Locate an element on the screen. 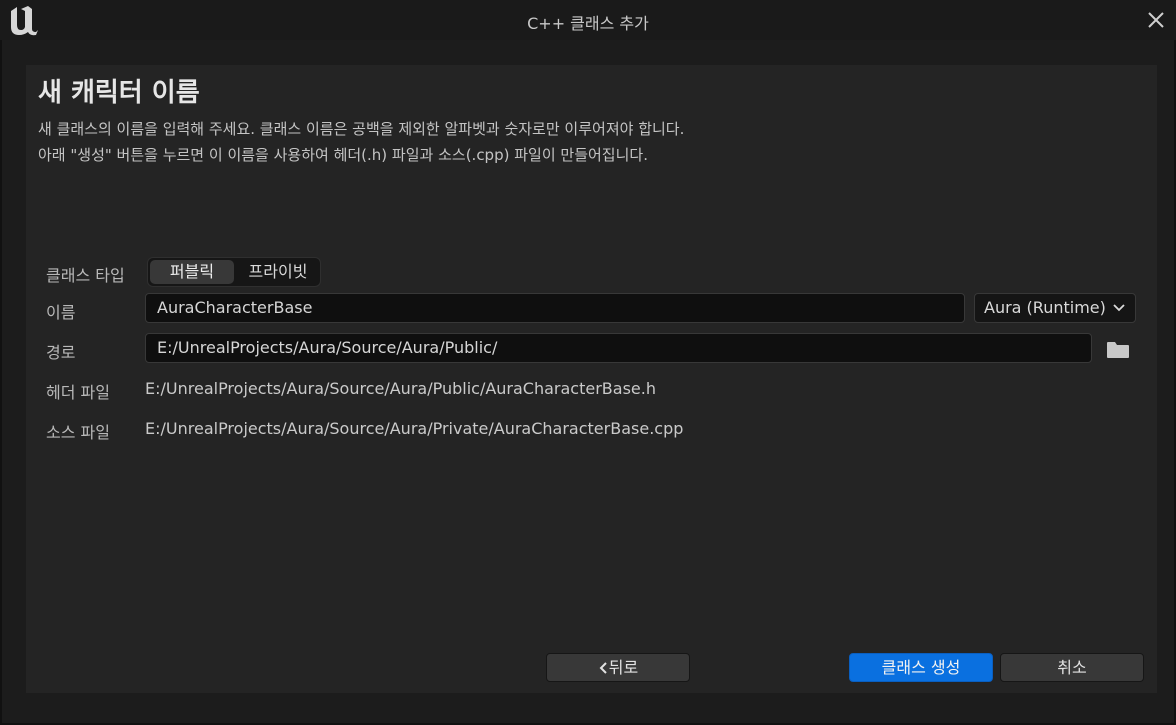 This screenshot has height=725, width=1176. class-type-label: 클래스 타입 is located at coordinates (85, 275).